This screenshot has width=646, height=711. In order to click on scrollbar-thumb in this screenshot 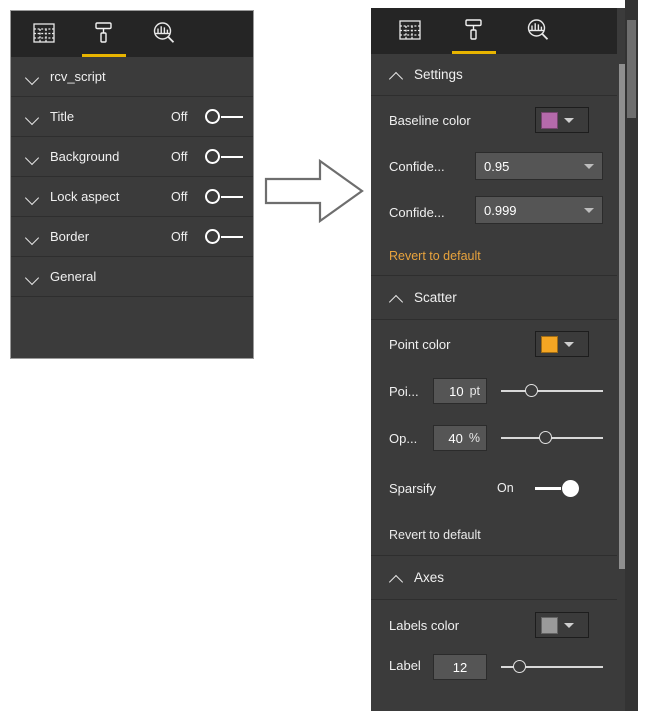, I will do `click(631, 69)`.